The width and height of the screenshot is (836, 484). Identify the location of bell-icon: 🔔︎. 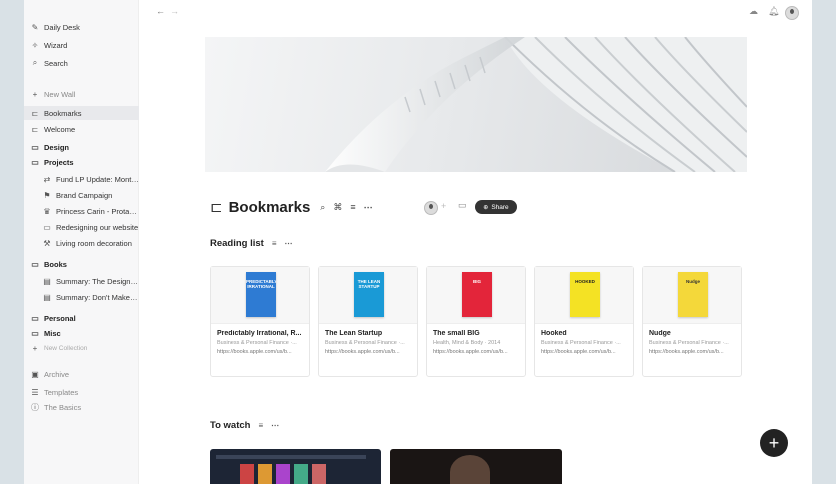
(773, 11).